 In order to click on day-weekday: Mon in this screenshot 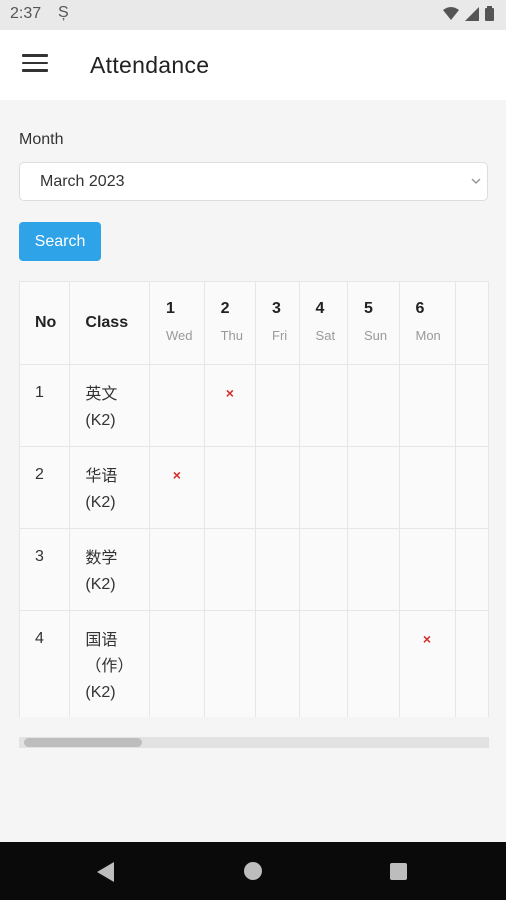, I will do `click(428, 335)`.